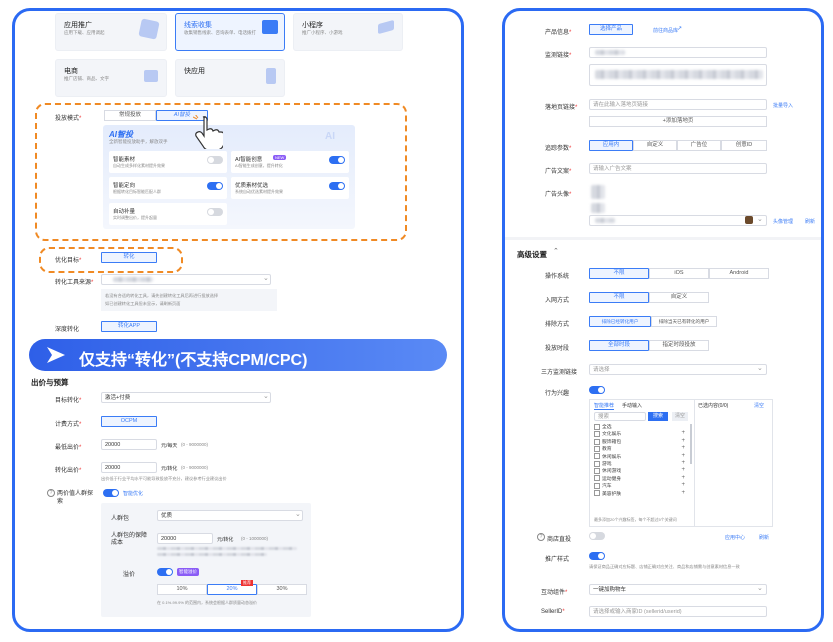 This screenshot has height=642, width=833. I want to click on behavior-search-input: 搜索, so click(620, 416).